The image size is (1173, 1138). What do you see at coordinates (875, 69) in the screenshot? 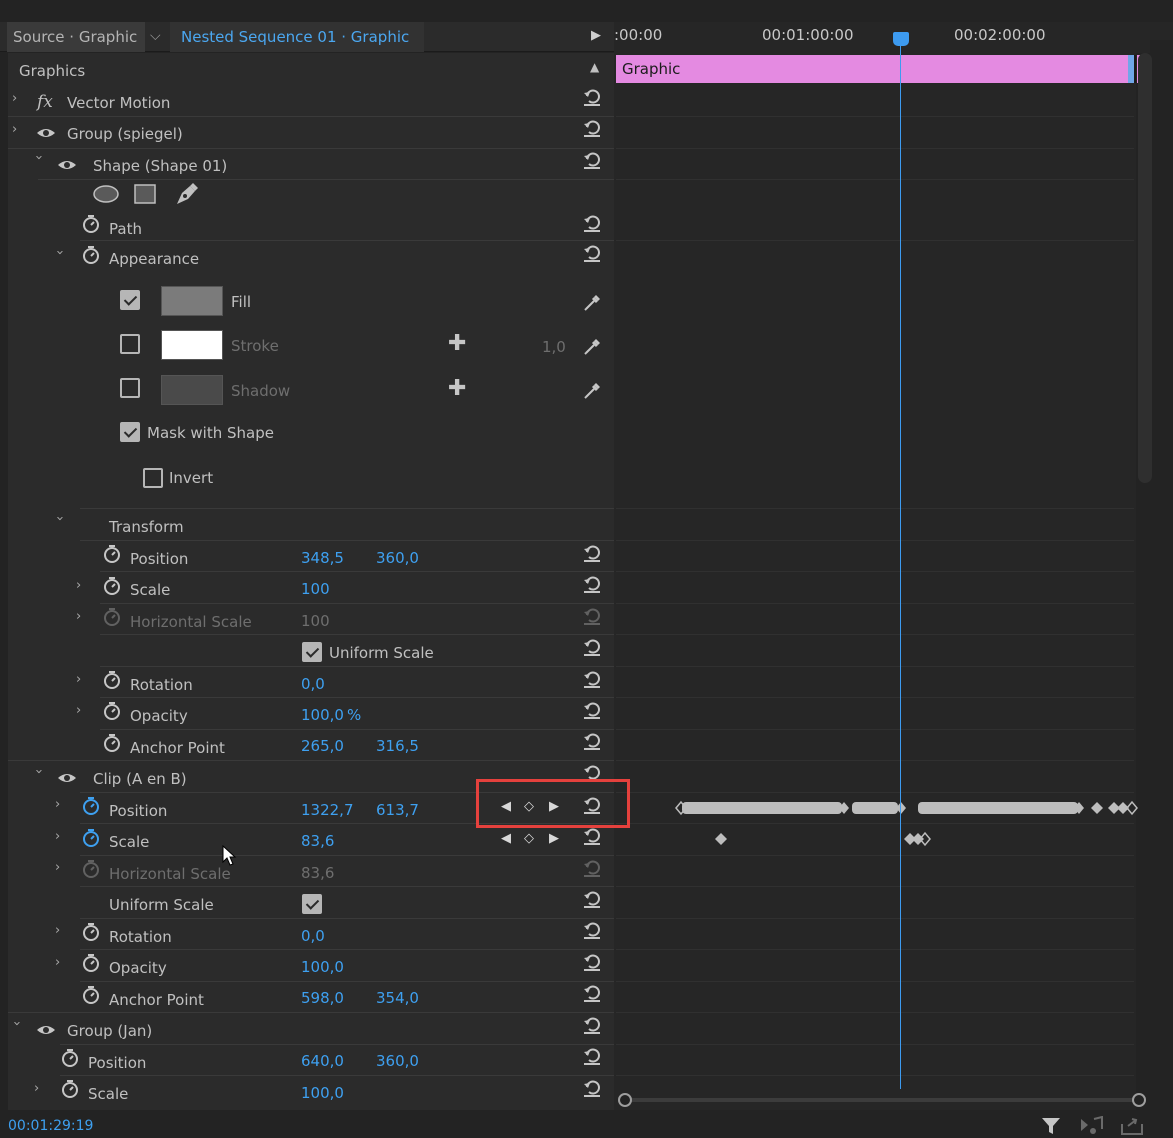
I see `graphic-clip-bar: Graphic` at bounding box center [875, 69].